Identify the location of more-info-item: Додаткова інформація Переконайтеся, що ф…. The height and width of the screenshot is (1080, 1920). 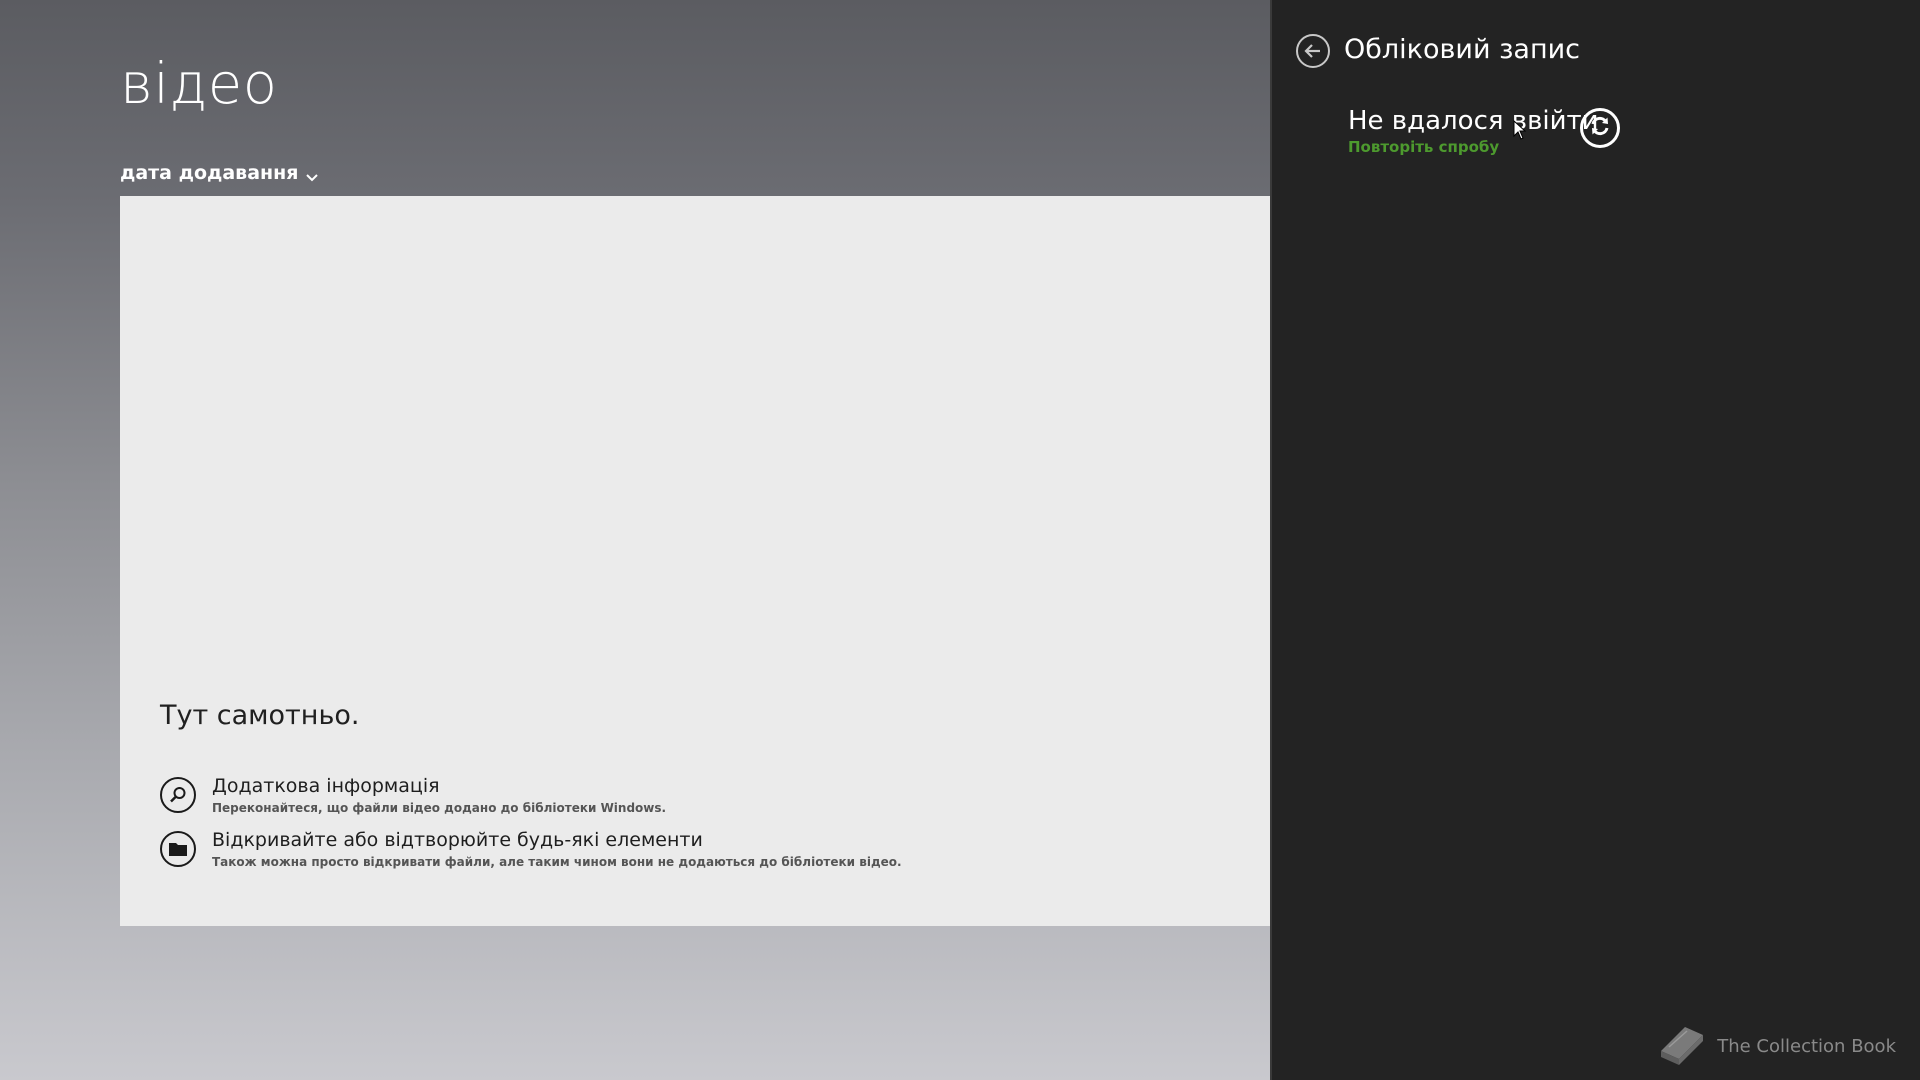
(413, 794).